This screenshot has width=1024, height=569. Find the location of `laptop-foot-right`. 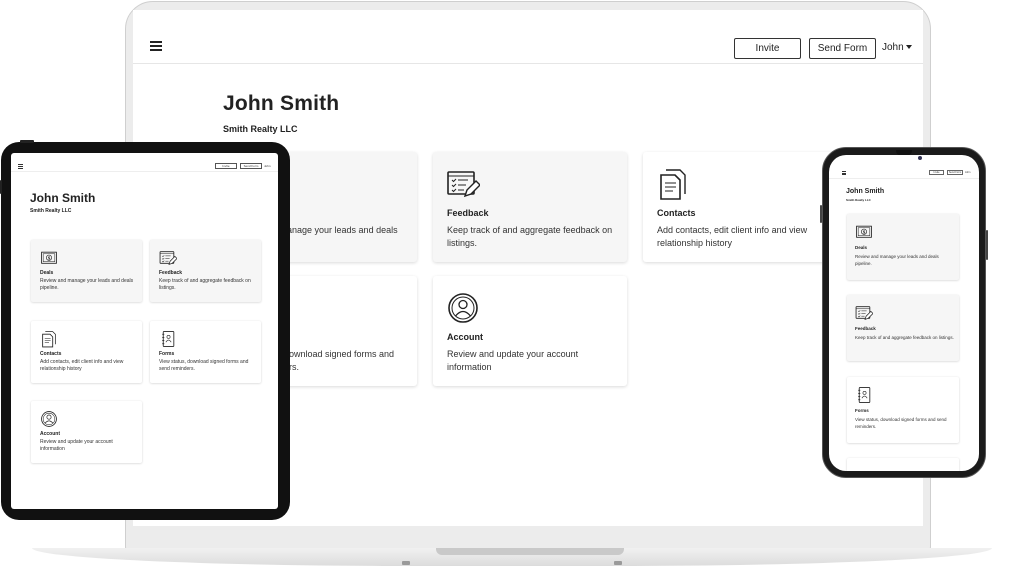

laptop-foot-right is located at coordinates (618, 563).